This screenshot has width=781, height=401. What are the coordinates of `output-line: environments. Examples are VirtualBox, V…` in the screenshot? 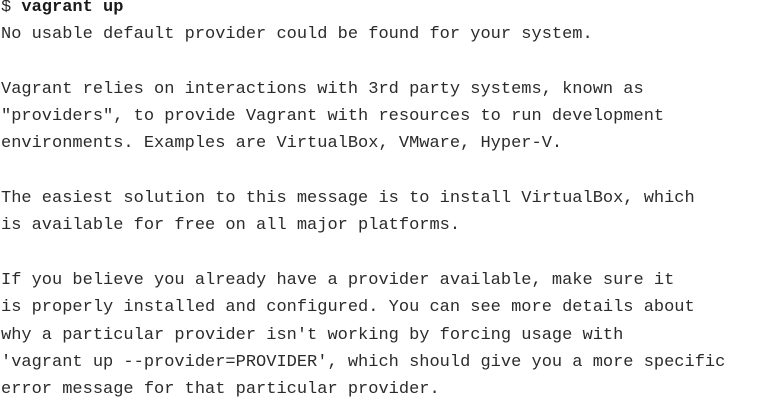 It's located at (282, 144).